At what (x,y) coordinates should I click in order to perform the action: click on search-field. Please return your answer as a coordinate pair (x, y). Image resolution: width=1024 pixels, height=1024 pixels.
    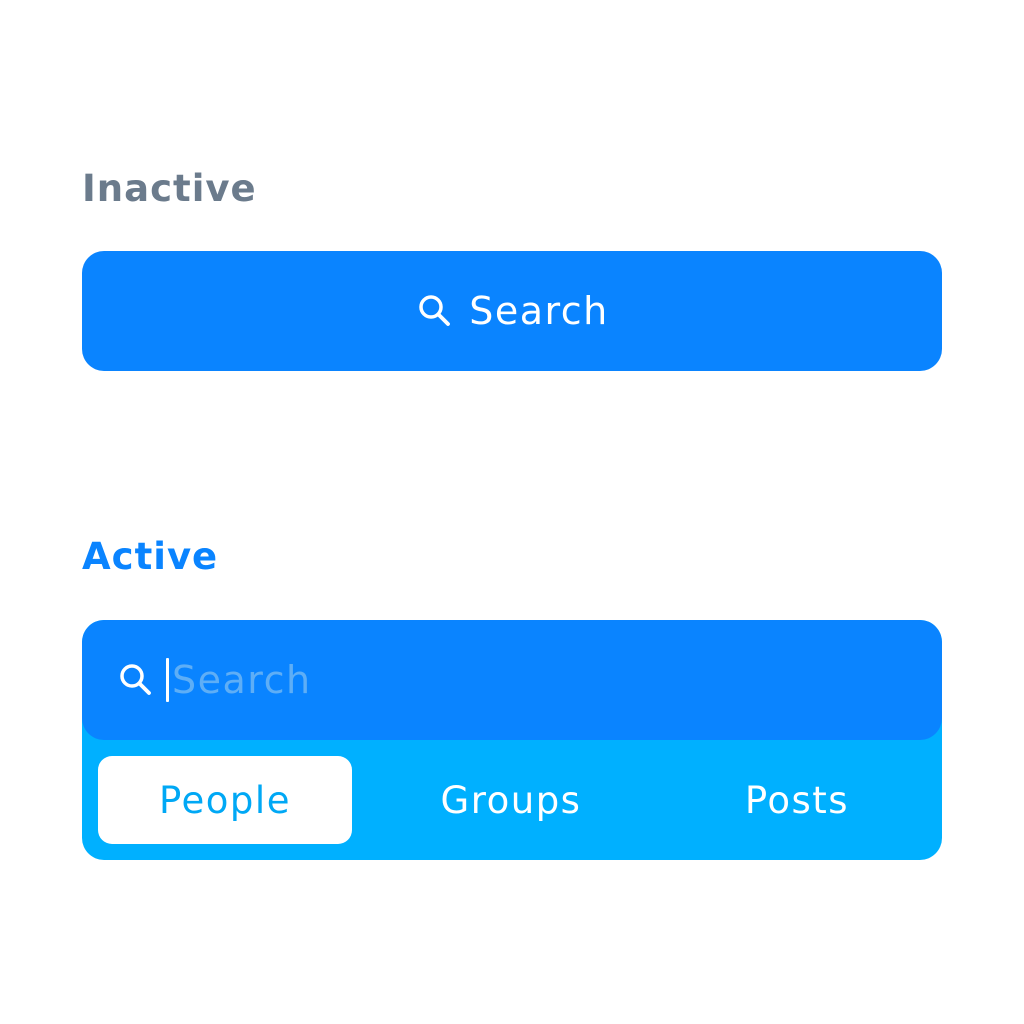
    Looking at the image, I should click on (512, 680).